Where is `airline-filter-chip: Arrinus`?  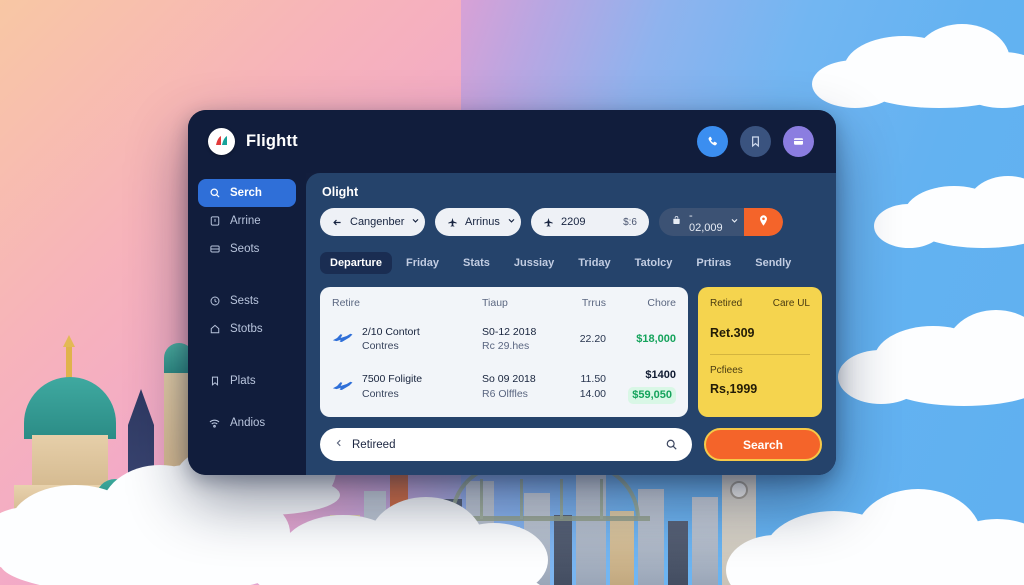 airline-filter-chip: Arrinus is located at coordinates (478, 222).